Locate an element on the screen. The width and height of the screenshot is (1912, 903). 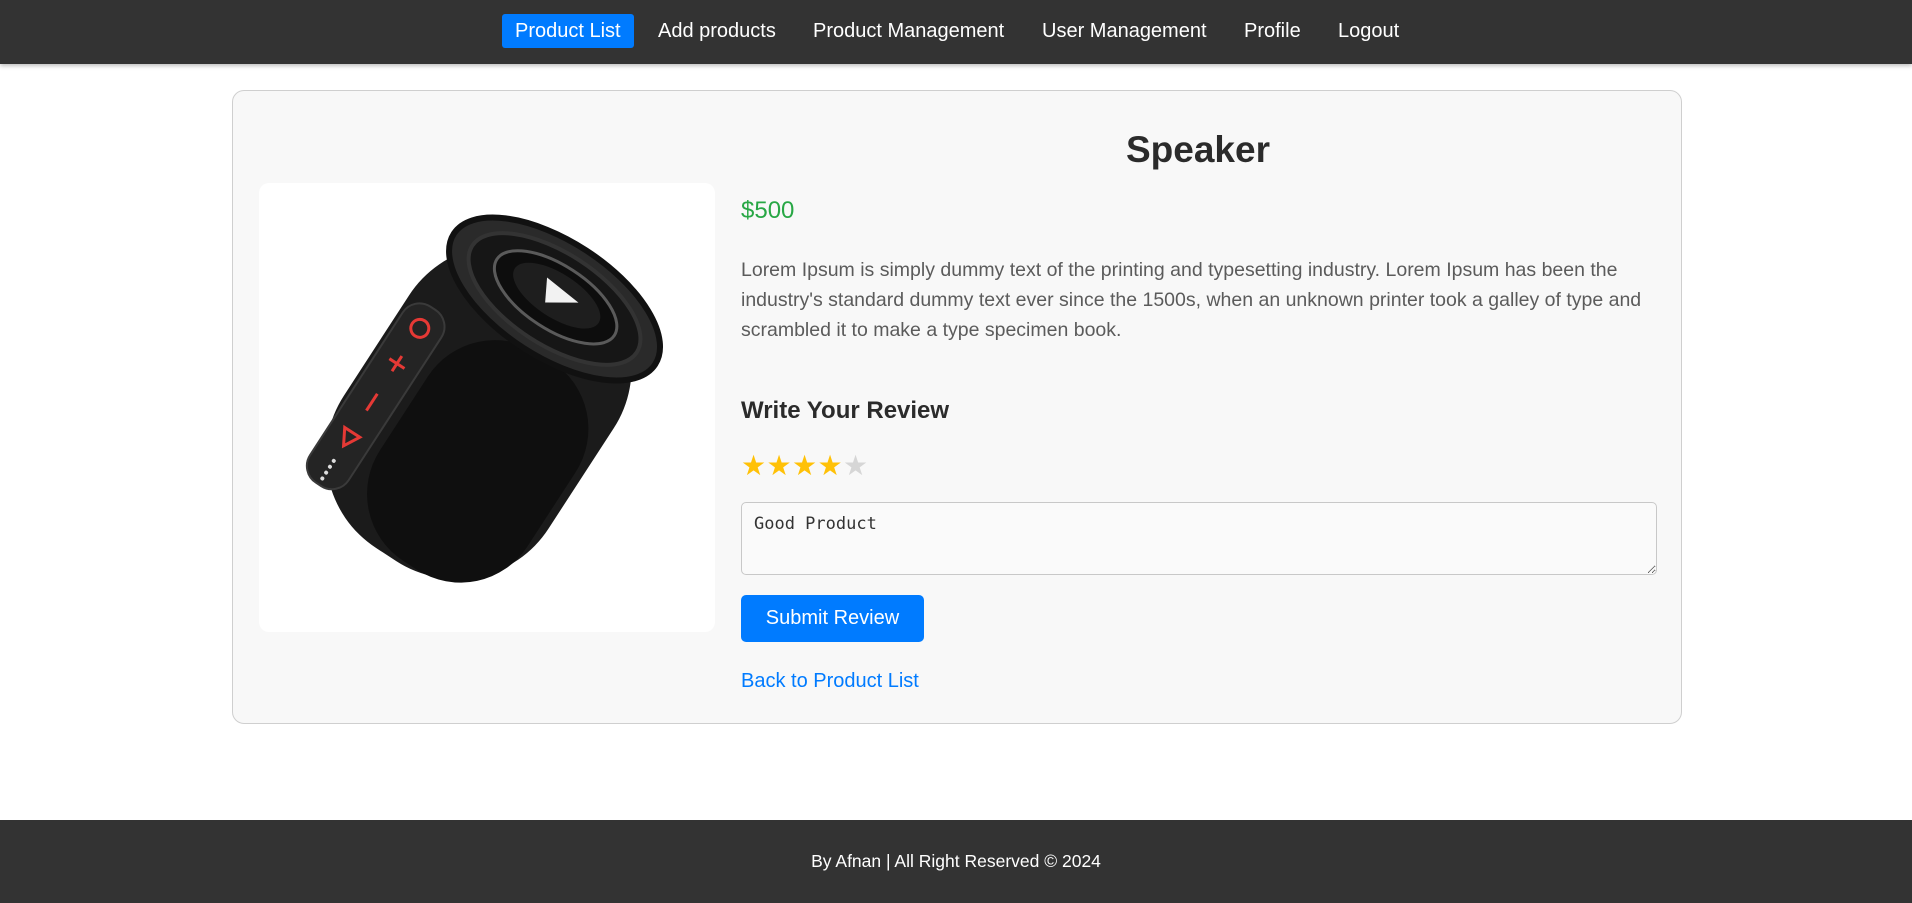
nav-add-products: Add products is located at coordinates (717, 31).